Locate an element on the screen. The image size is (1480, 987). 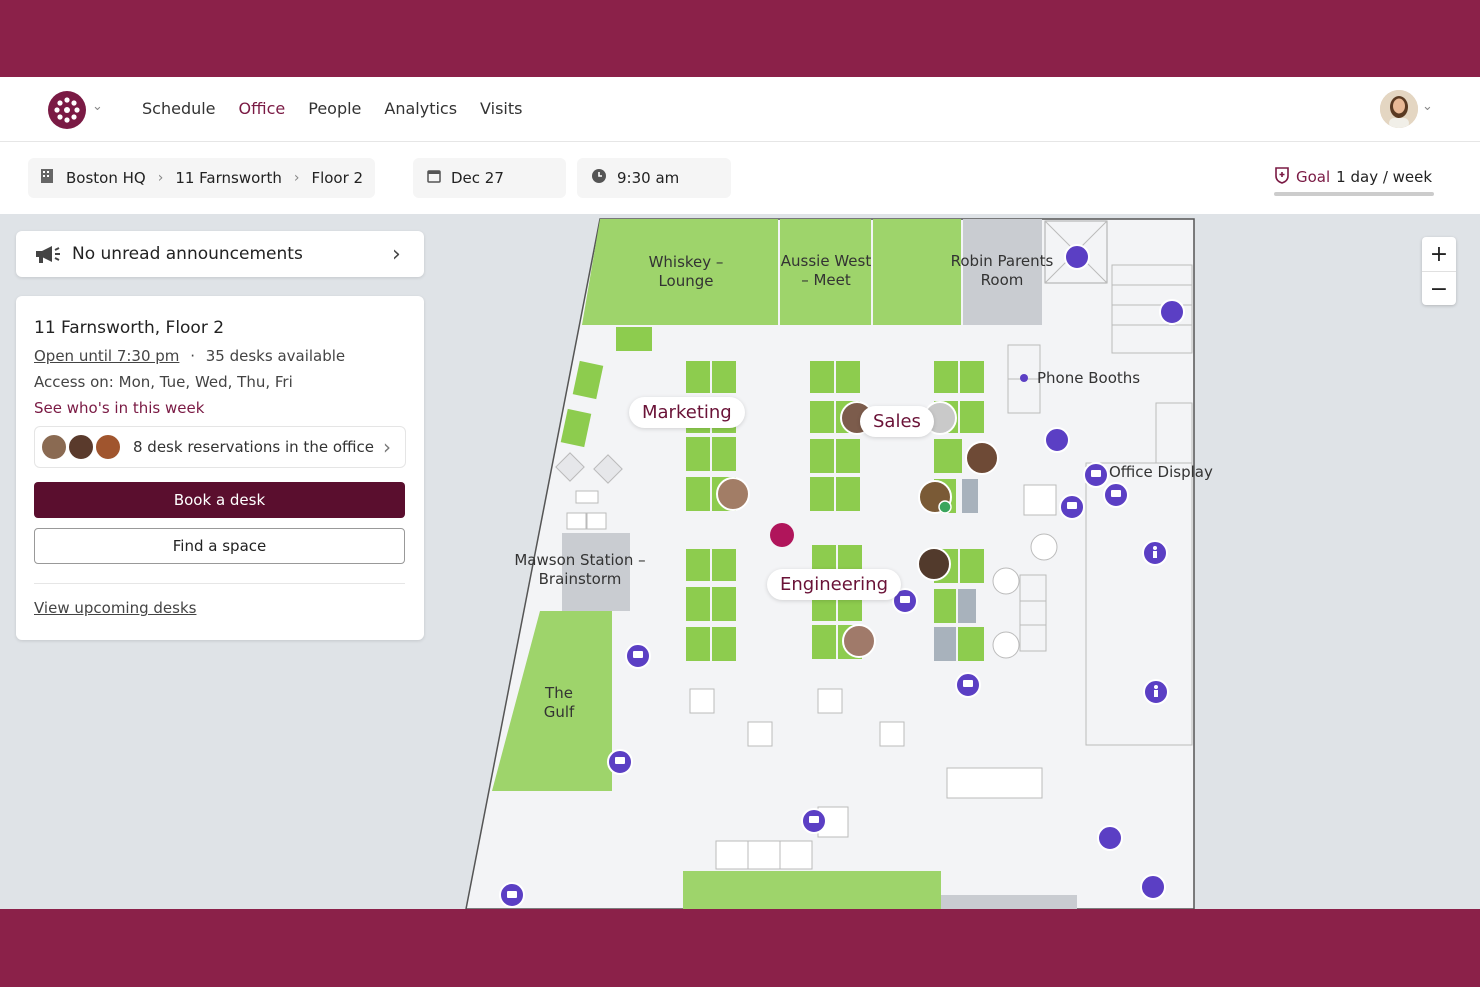
upcoming-desks-link: View upcoming desks is located at coordinates (115, 608).